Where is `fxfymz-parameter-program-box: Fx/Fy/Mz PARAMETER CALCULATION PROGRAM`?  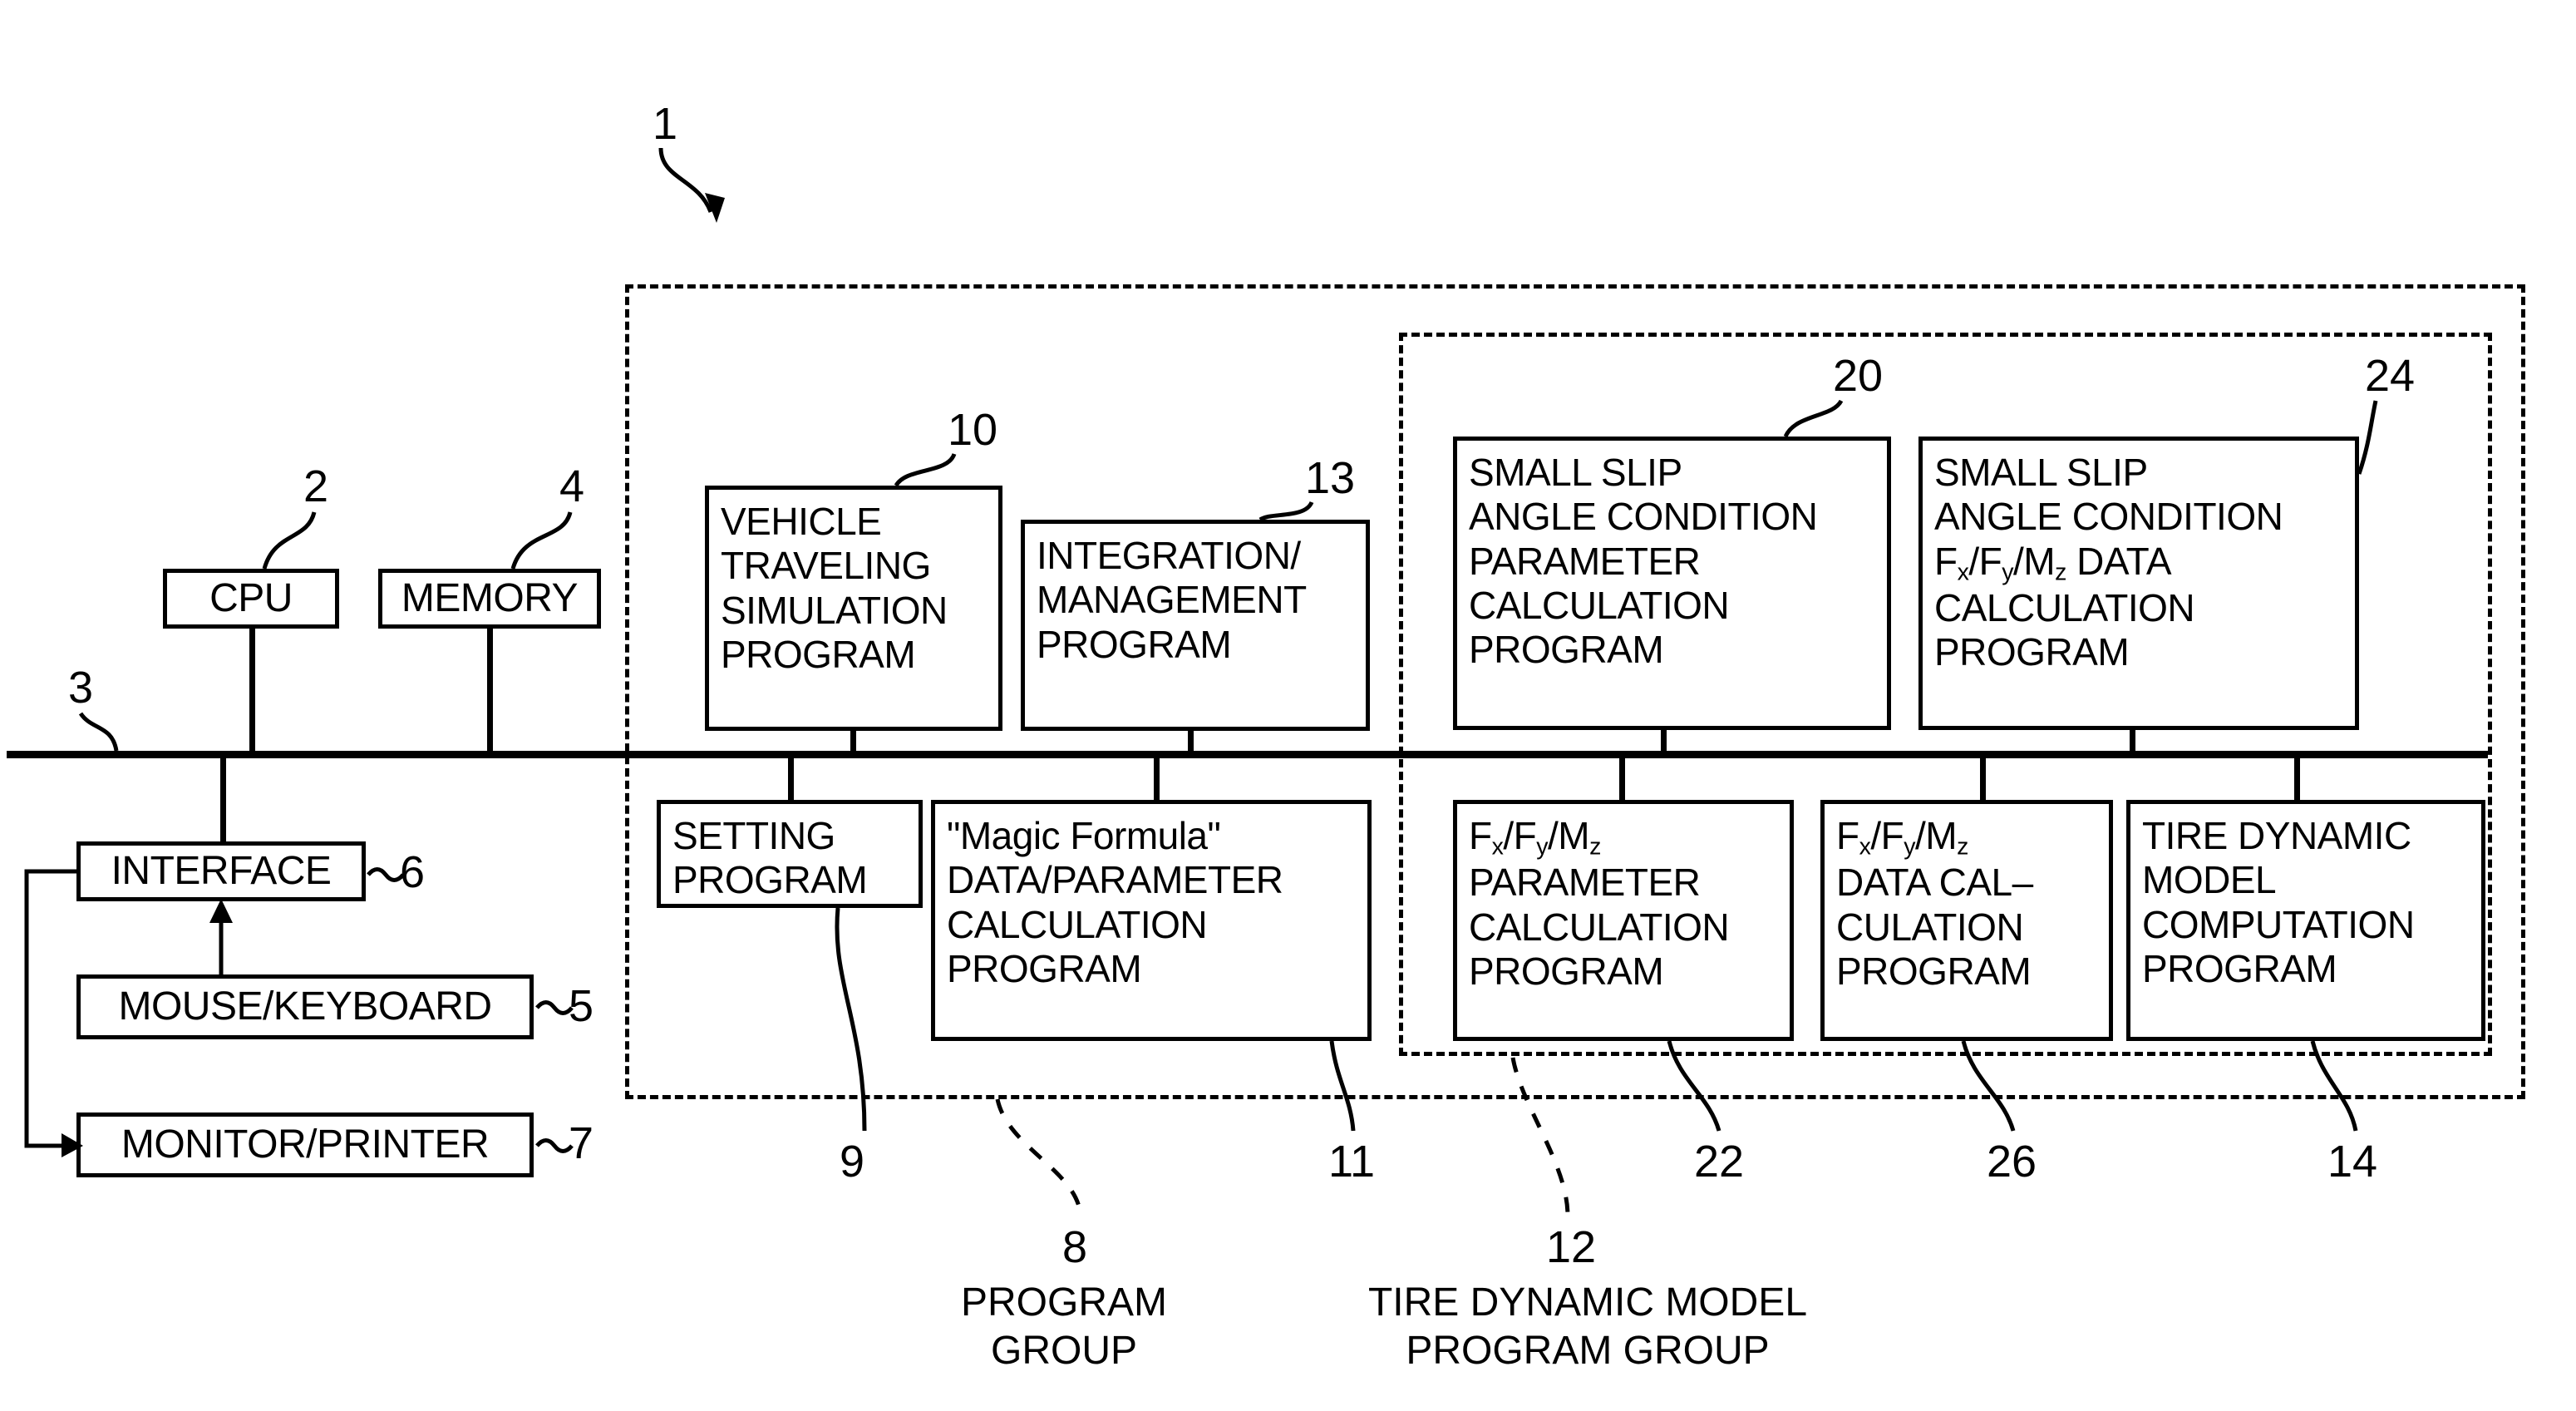 fxfymz-parameter-program-box: Fx/Fy/Mz PARAMETER CALCULATION PROGRAM is located at coordinates (1623, 920).